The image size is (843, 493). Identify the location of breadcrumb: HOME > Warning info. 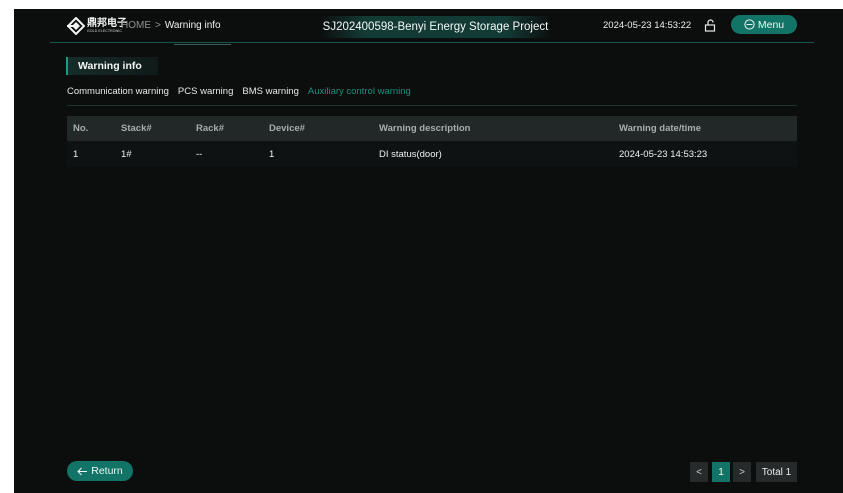
(171, 25).